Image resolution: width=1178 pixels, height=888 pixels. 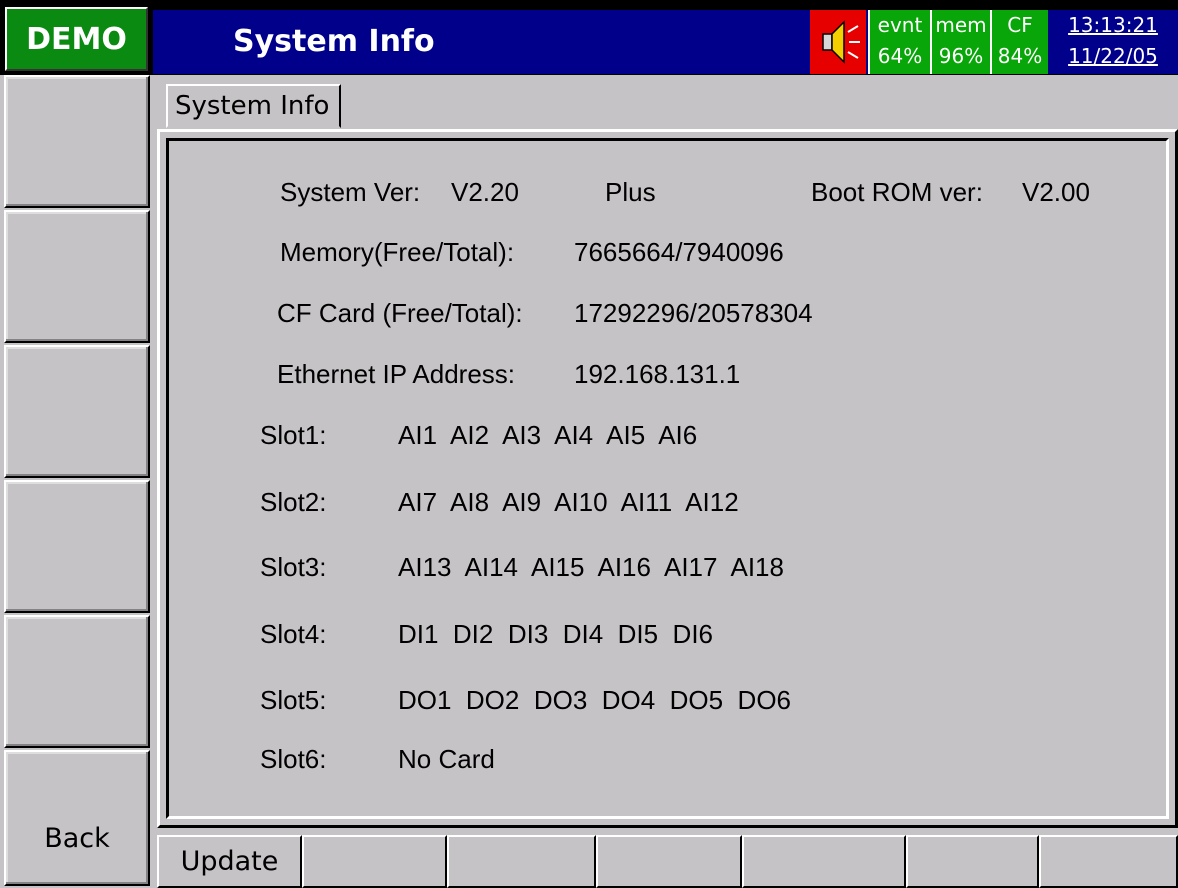 What do you see at coordinates (1019, 42) in the screenshot?
I see `cf-usage-indicator: CF 84%` at bounding box center [1019, 42].